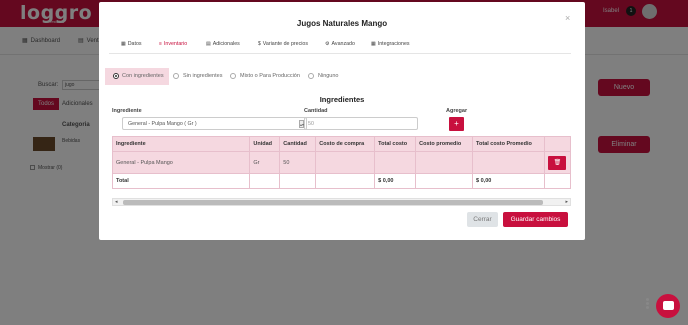 The image size is (688, 325). What do you see at coordinates (508, 144) in the screenshot?
I see `column-header: Total costo Promedio` at bounding box center [508, 144].